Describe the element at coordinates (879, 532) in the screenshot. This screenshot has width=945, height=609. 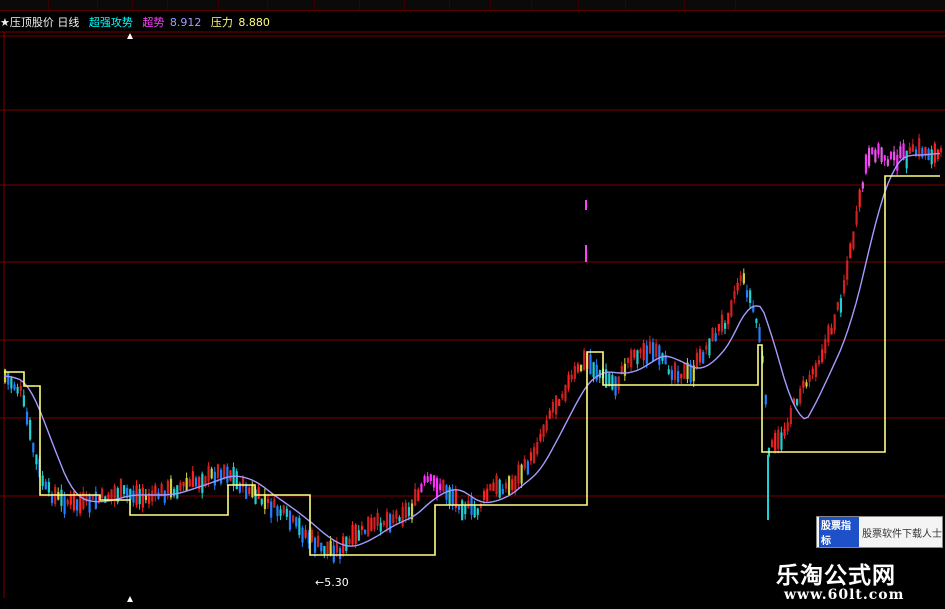
I see `watermark-badge: 股票指标 股票软件下载人士` at that location.